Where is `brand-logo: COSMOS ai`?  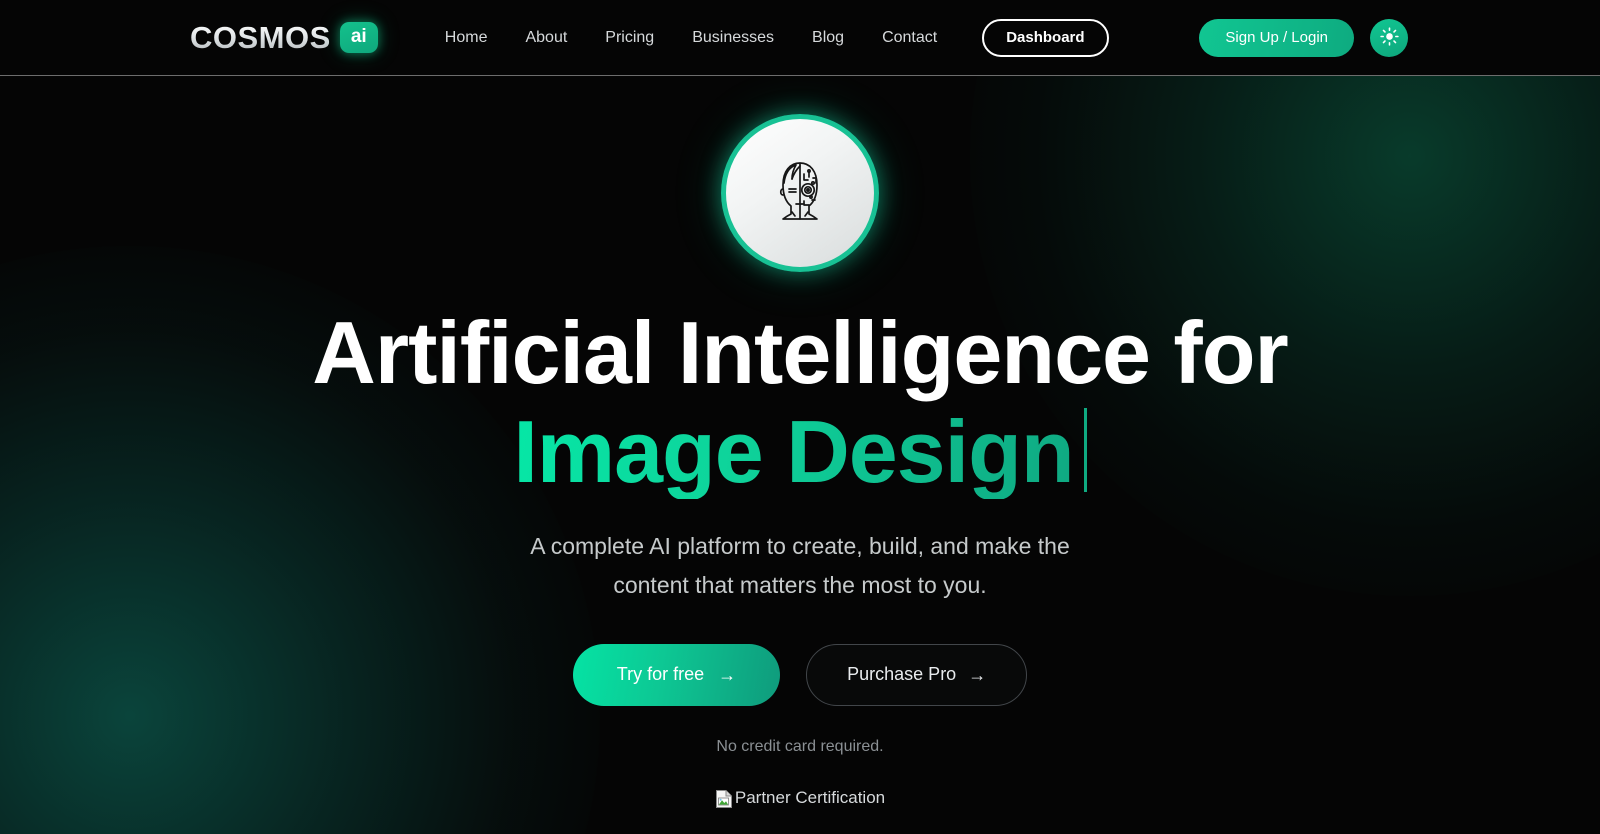 brand-logo: COSMOS ai is located at coordinates (284, 38).